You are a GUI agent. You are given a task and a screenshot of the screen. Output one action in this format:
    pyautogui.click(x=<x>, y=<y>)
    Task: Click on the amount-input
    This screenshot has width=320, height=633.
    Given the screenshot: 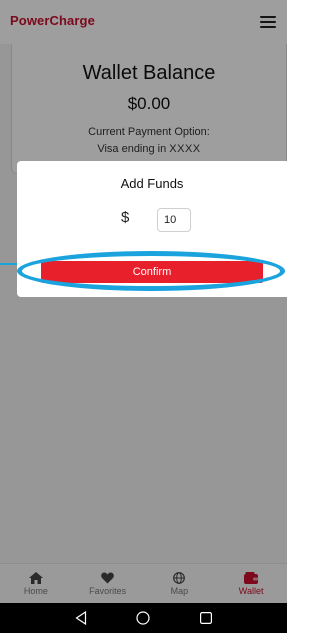 What is the action you would take?
    pyautogui.click(x=174, y=220)
    